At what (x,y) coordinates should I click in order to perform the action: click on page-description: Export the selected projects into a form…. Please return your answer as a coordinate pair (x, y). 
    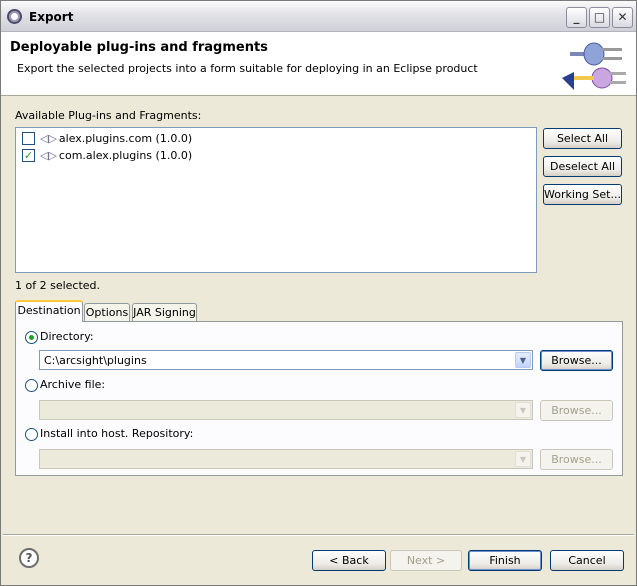
    Looking at the image, I should click on (247, 68).